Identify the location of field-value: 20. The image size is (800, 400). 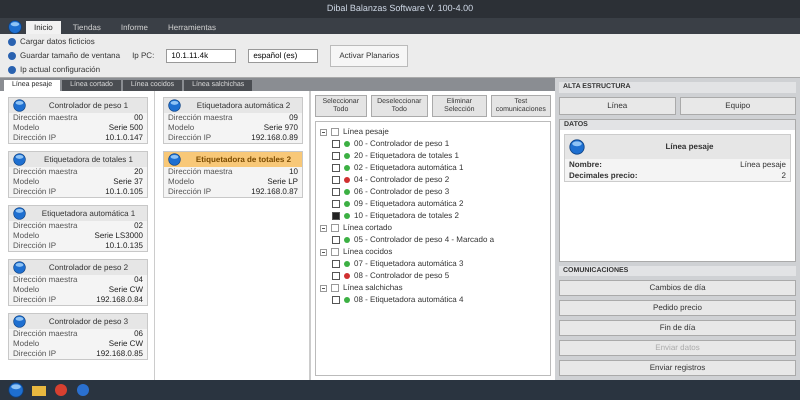
(138, 172).